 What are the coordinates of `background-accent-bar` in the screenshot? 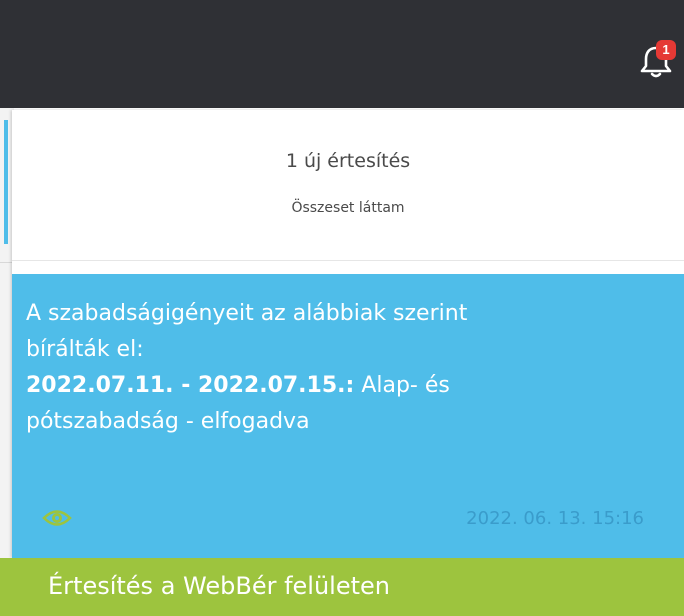 It's located at (6, 182).